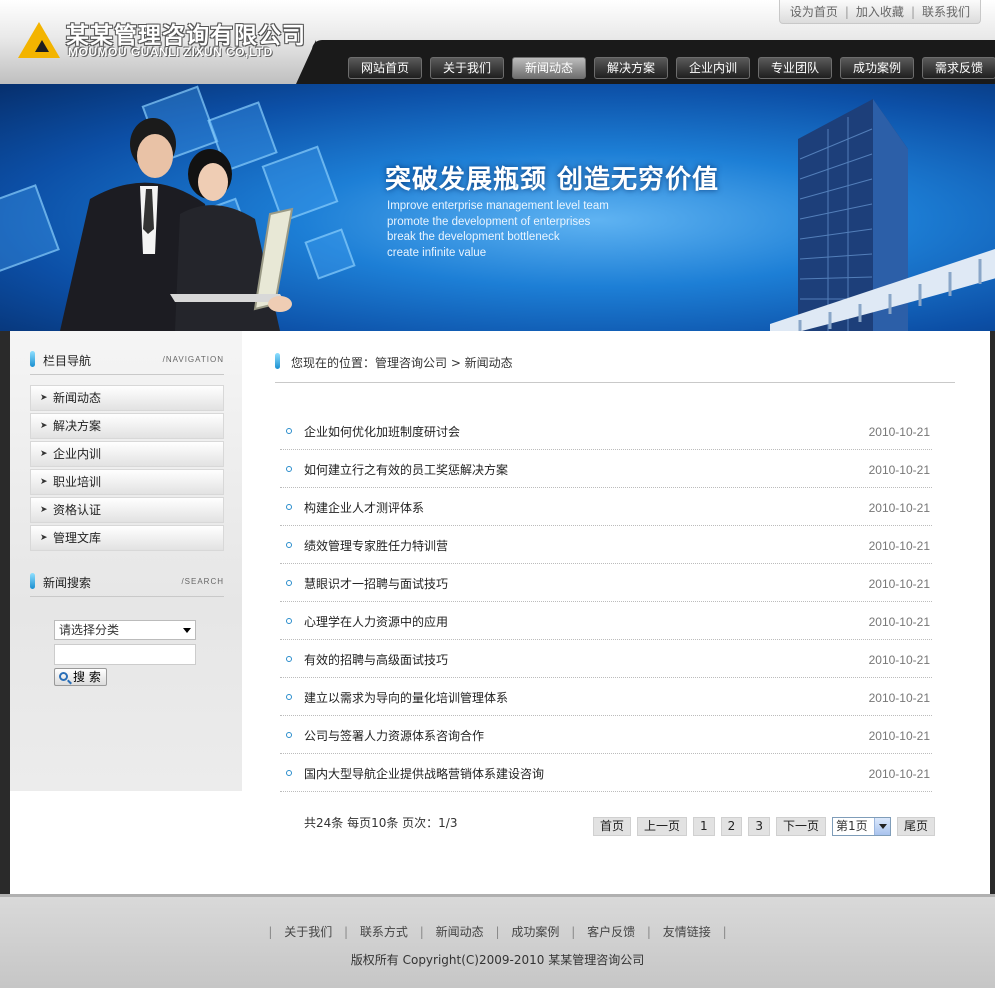  Describe the element at coordinates (406, 697) in the screenshot. I see `news-title: 建立以需求为导向的量化培训管理体系` at that location.